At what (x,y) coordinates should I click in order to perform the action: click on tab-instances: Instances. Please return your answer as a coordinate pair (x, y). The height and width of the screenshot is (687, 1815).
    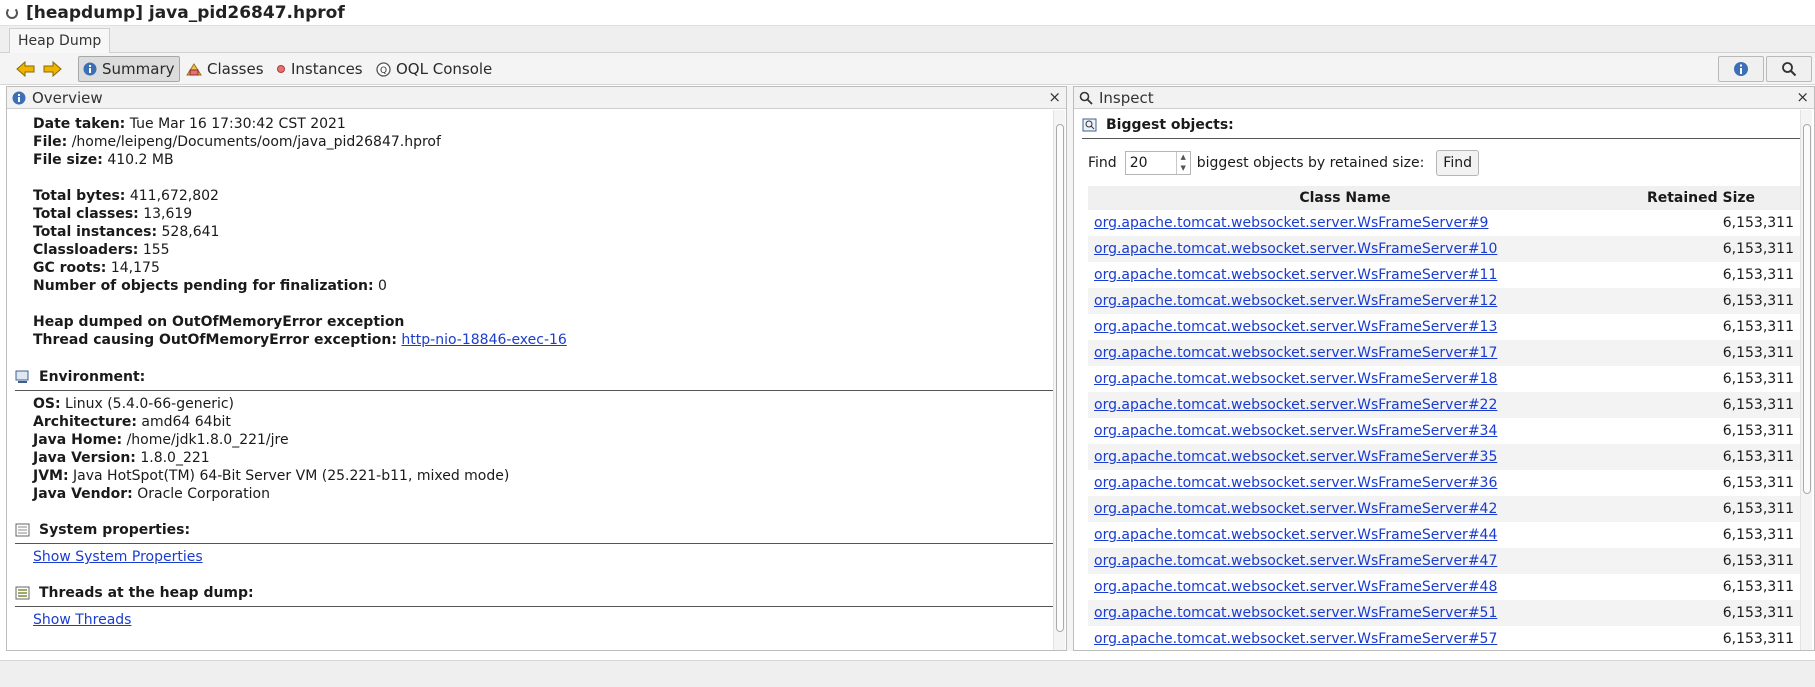
    Looking at the image, I should click on (319, 69).